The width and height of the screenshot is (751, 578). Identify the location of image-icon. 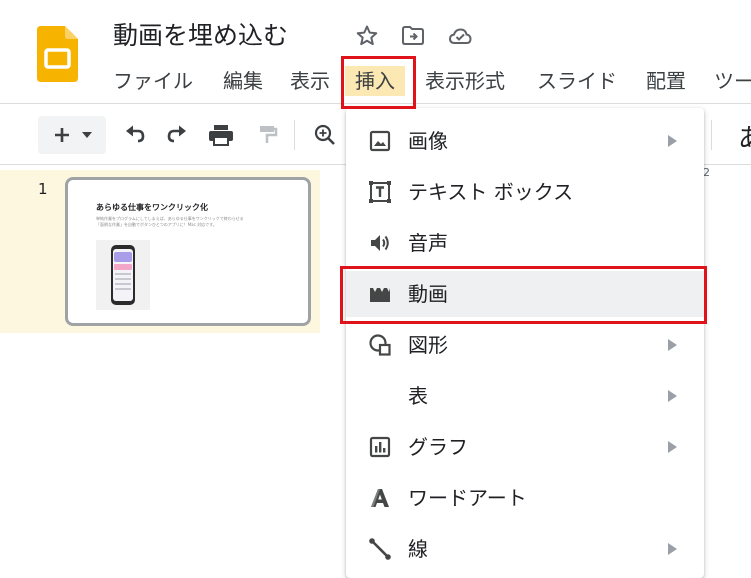
(380, 141).